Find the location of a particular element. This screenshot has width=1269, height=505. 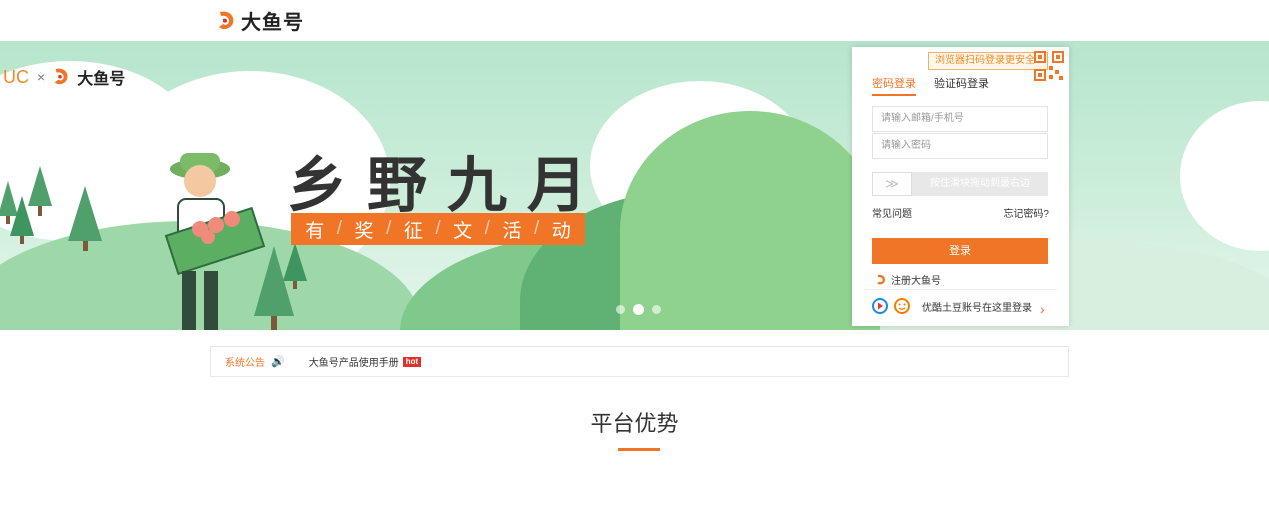

cross-symbol: × is located at coordinates (41, 77).